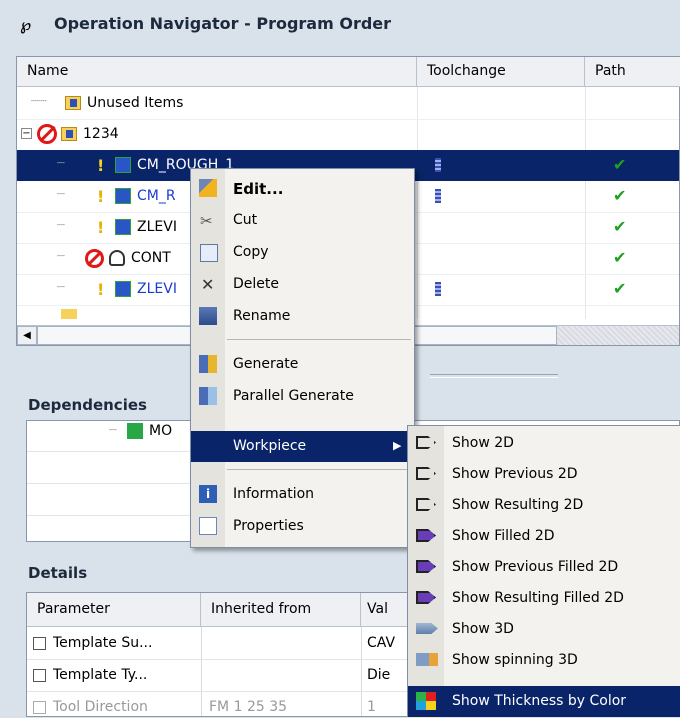 This screenshot has height=718, width=680. Describe the element at coordinates (262, 316) in the screenshot. I see `menu-item-label: Rename` at that location.